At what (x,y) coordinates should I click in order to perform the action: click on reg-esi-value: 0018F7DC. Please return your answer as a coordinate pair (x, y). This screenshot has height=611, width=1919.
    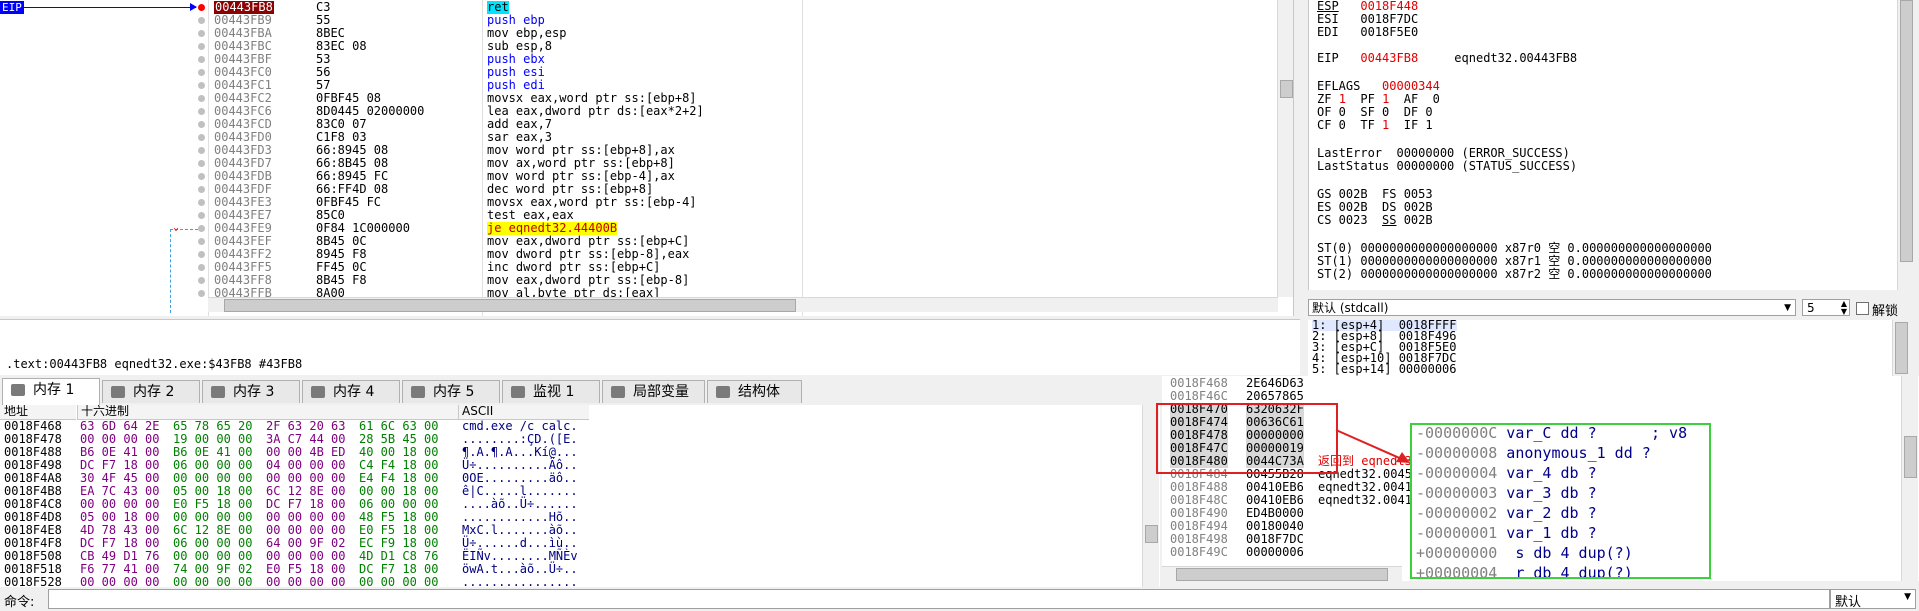
    Looking at the image, I should click on (1389, 19).